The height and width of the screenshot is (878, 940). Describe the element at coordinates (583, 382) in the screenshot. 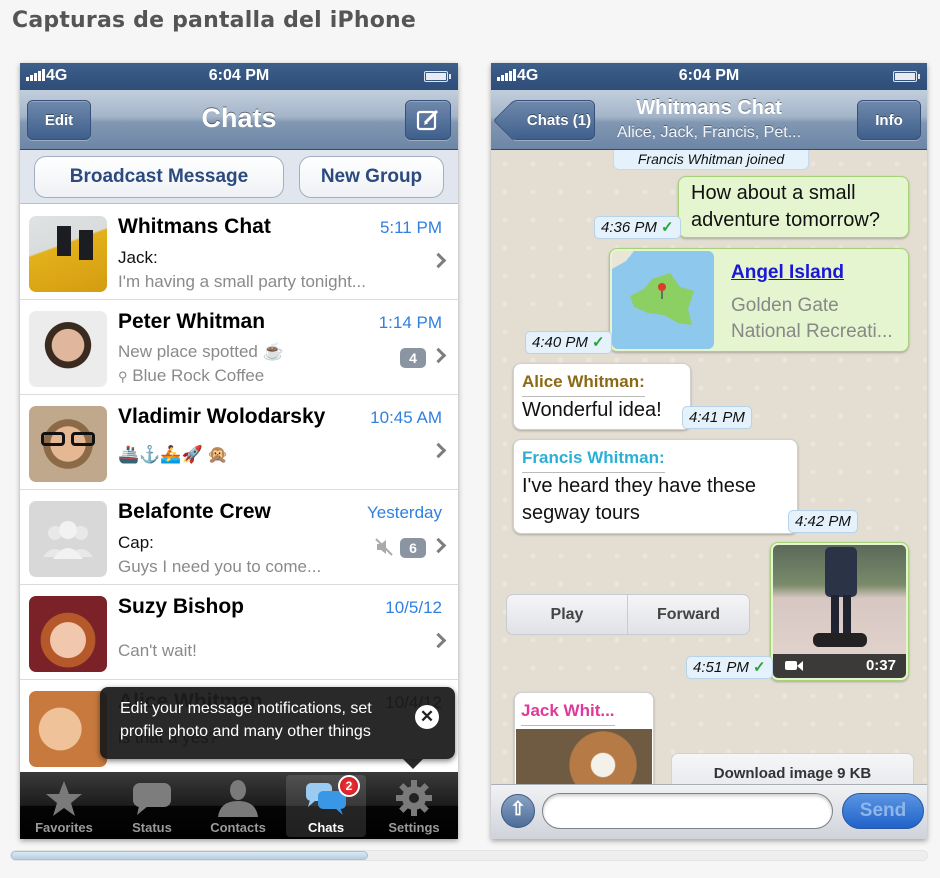

I see `sender-name: Alice Whitman:` at that location.